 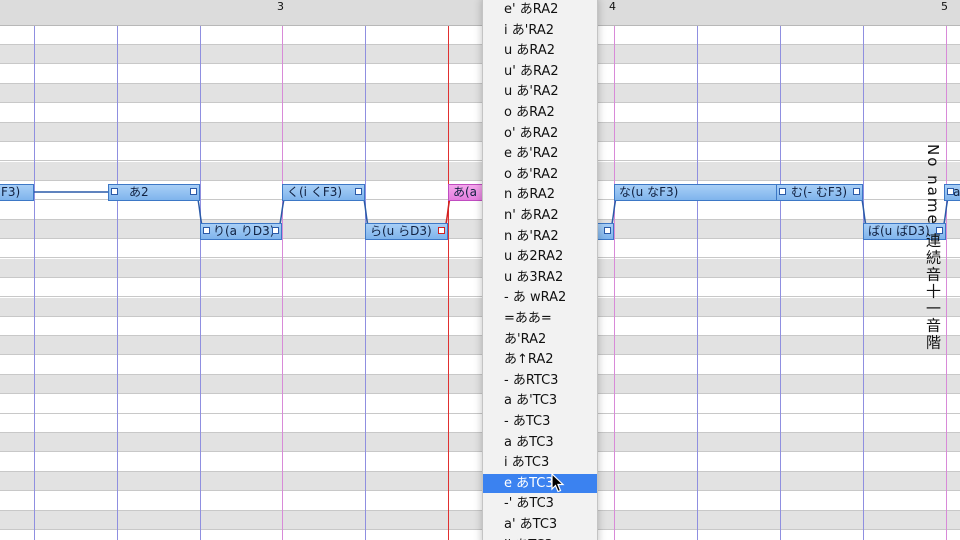 I want to click on menu-item: - あ wRA2, so click(x=540, y=297).